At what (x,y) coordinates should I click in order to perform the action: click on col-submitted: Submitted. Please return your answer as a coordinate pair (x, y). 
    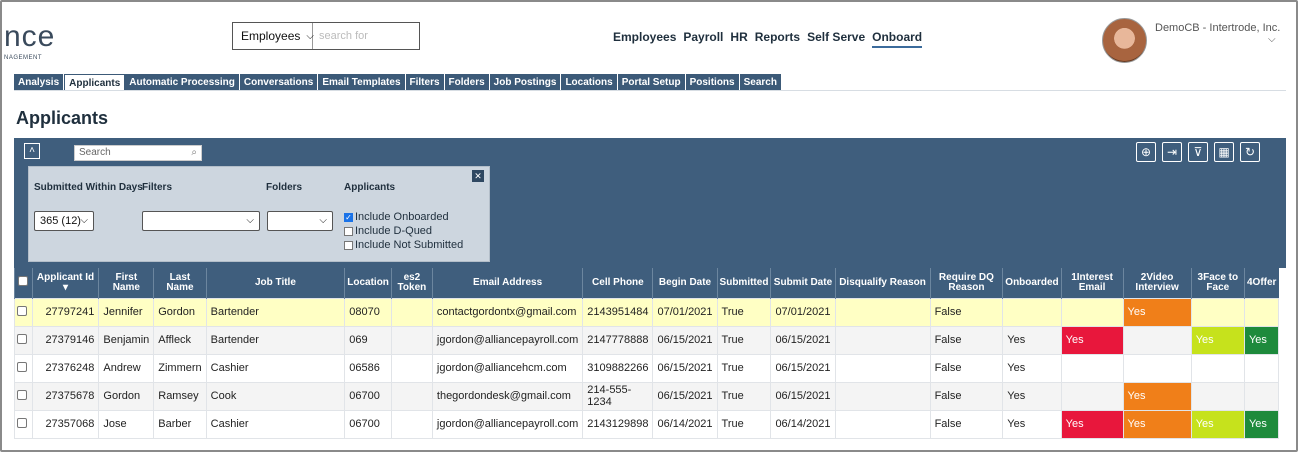
    Looking at the image, I should click on (743, 283).